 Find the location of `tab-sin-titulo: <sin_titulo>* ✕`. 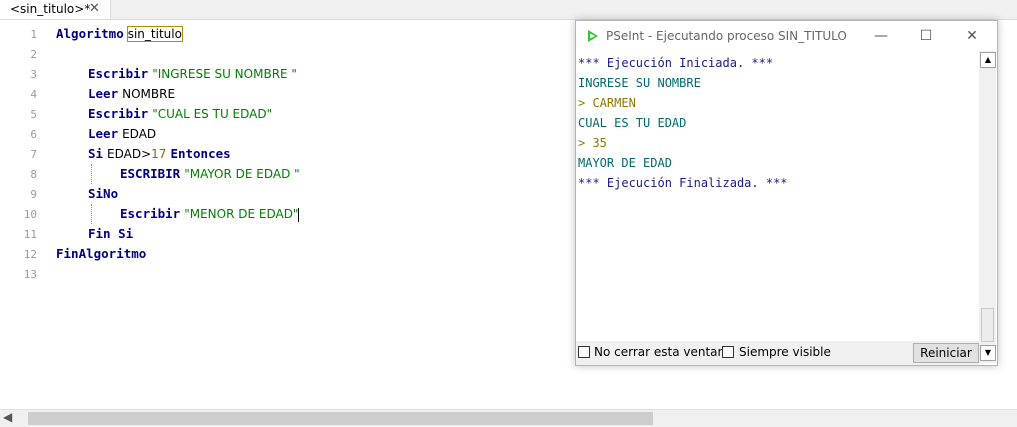

tab-sin-titulo: <sin_titulo>* ✕ is located at coordinates (55, 9).